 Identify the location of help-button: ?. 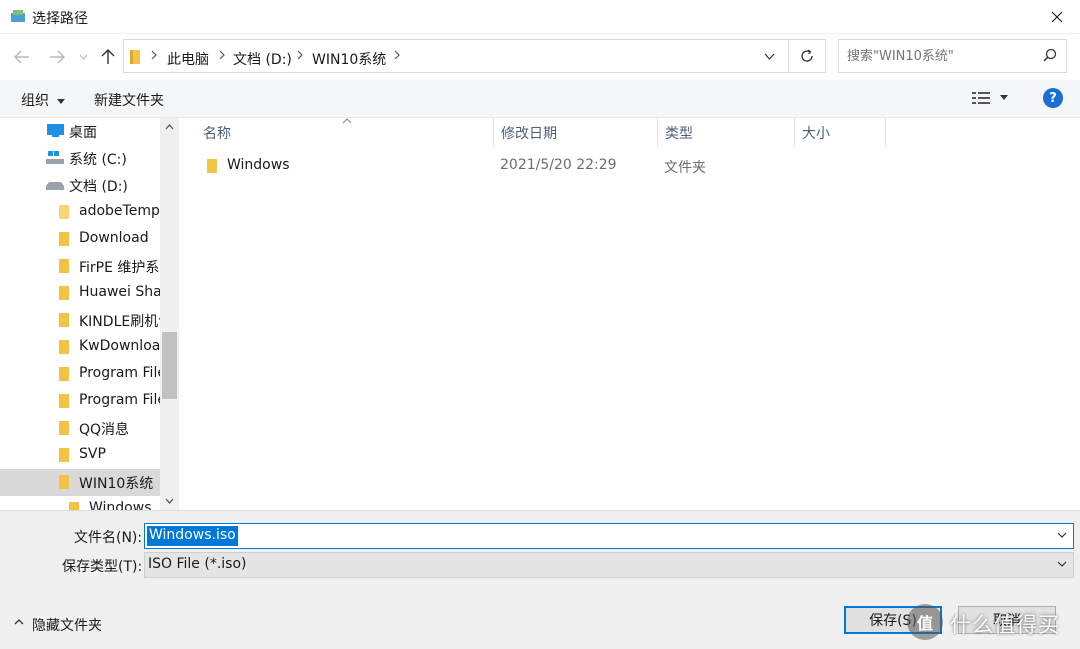
(1053, 98).